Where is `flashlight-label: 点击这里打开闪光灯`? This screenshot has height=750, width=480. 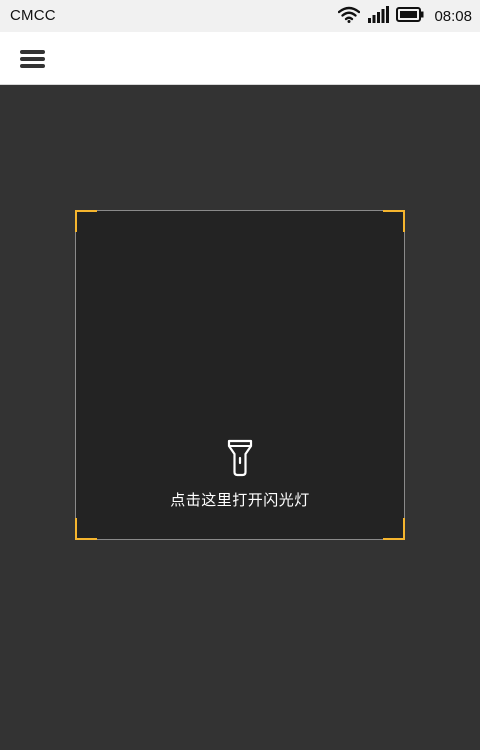
flashlight-label: 点击这里打开闪光灯 is located at coordinates (240, 500).